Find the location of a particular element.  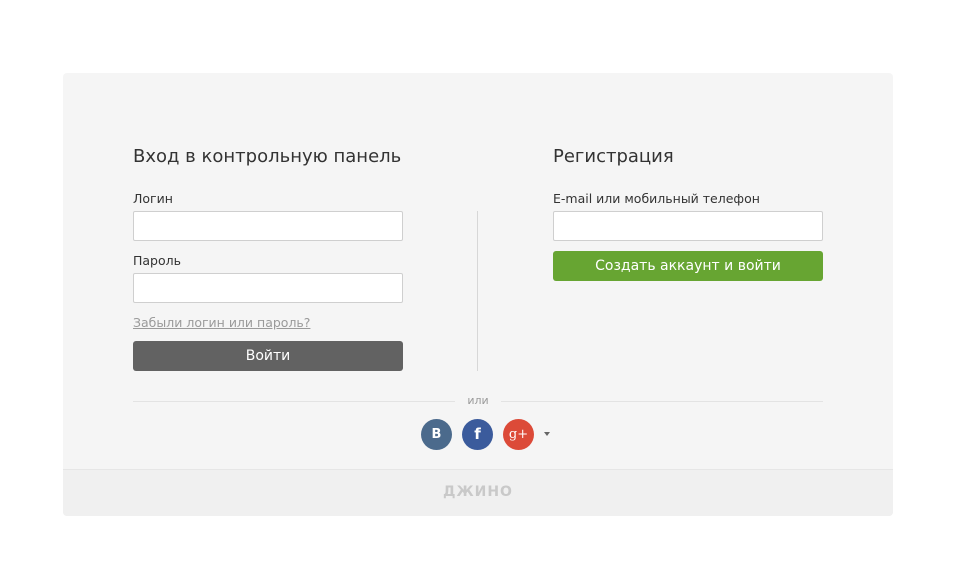

password-field-label: Пароль is located at coordinates (157, 260).